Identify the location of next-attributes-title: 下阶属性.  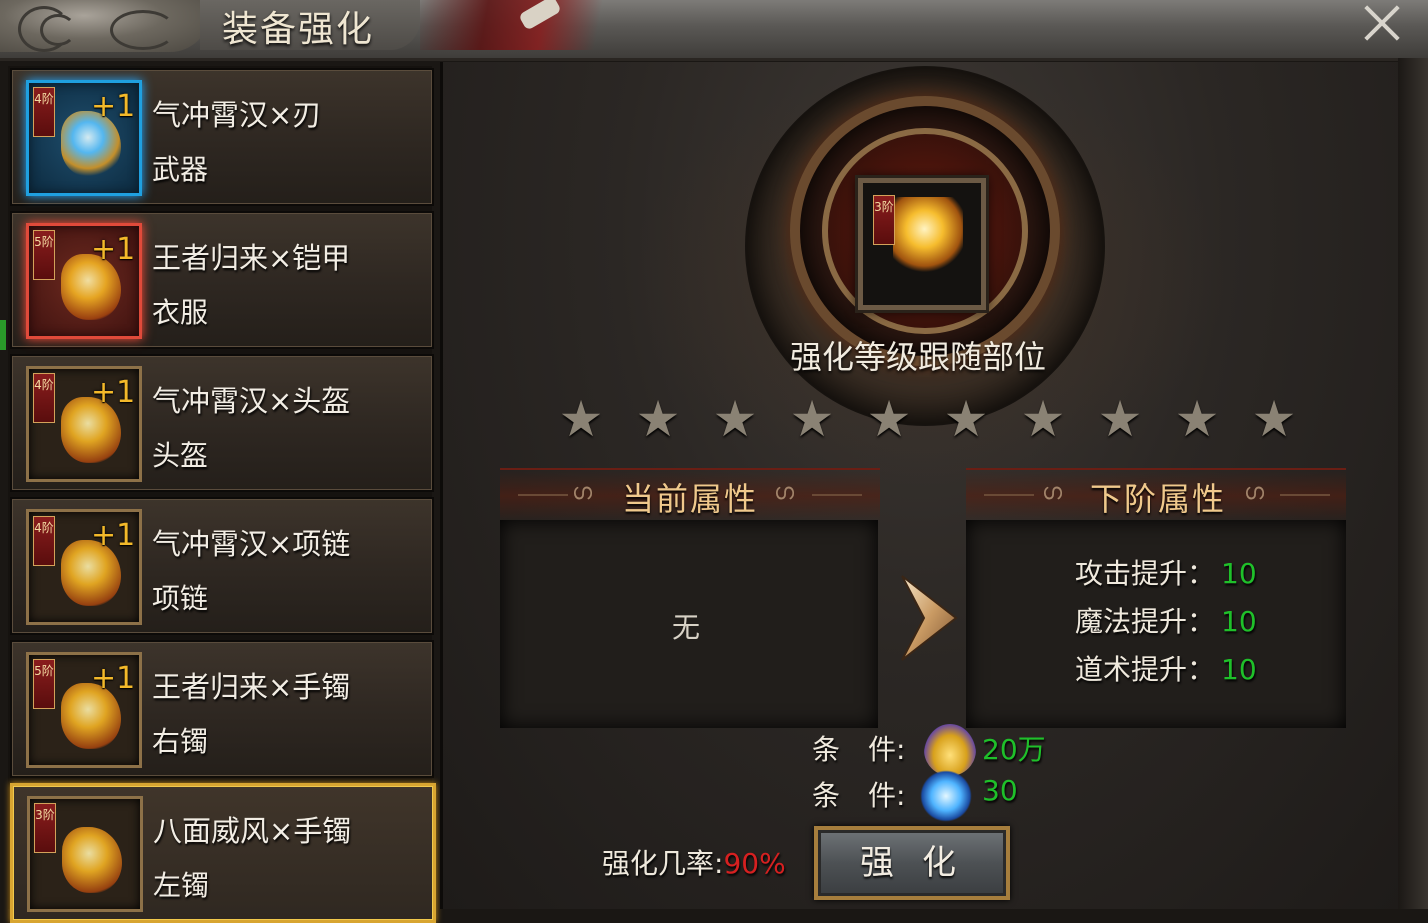
(1158, 499).